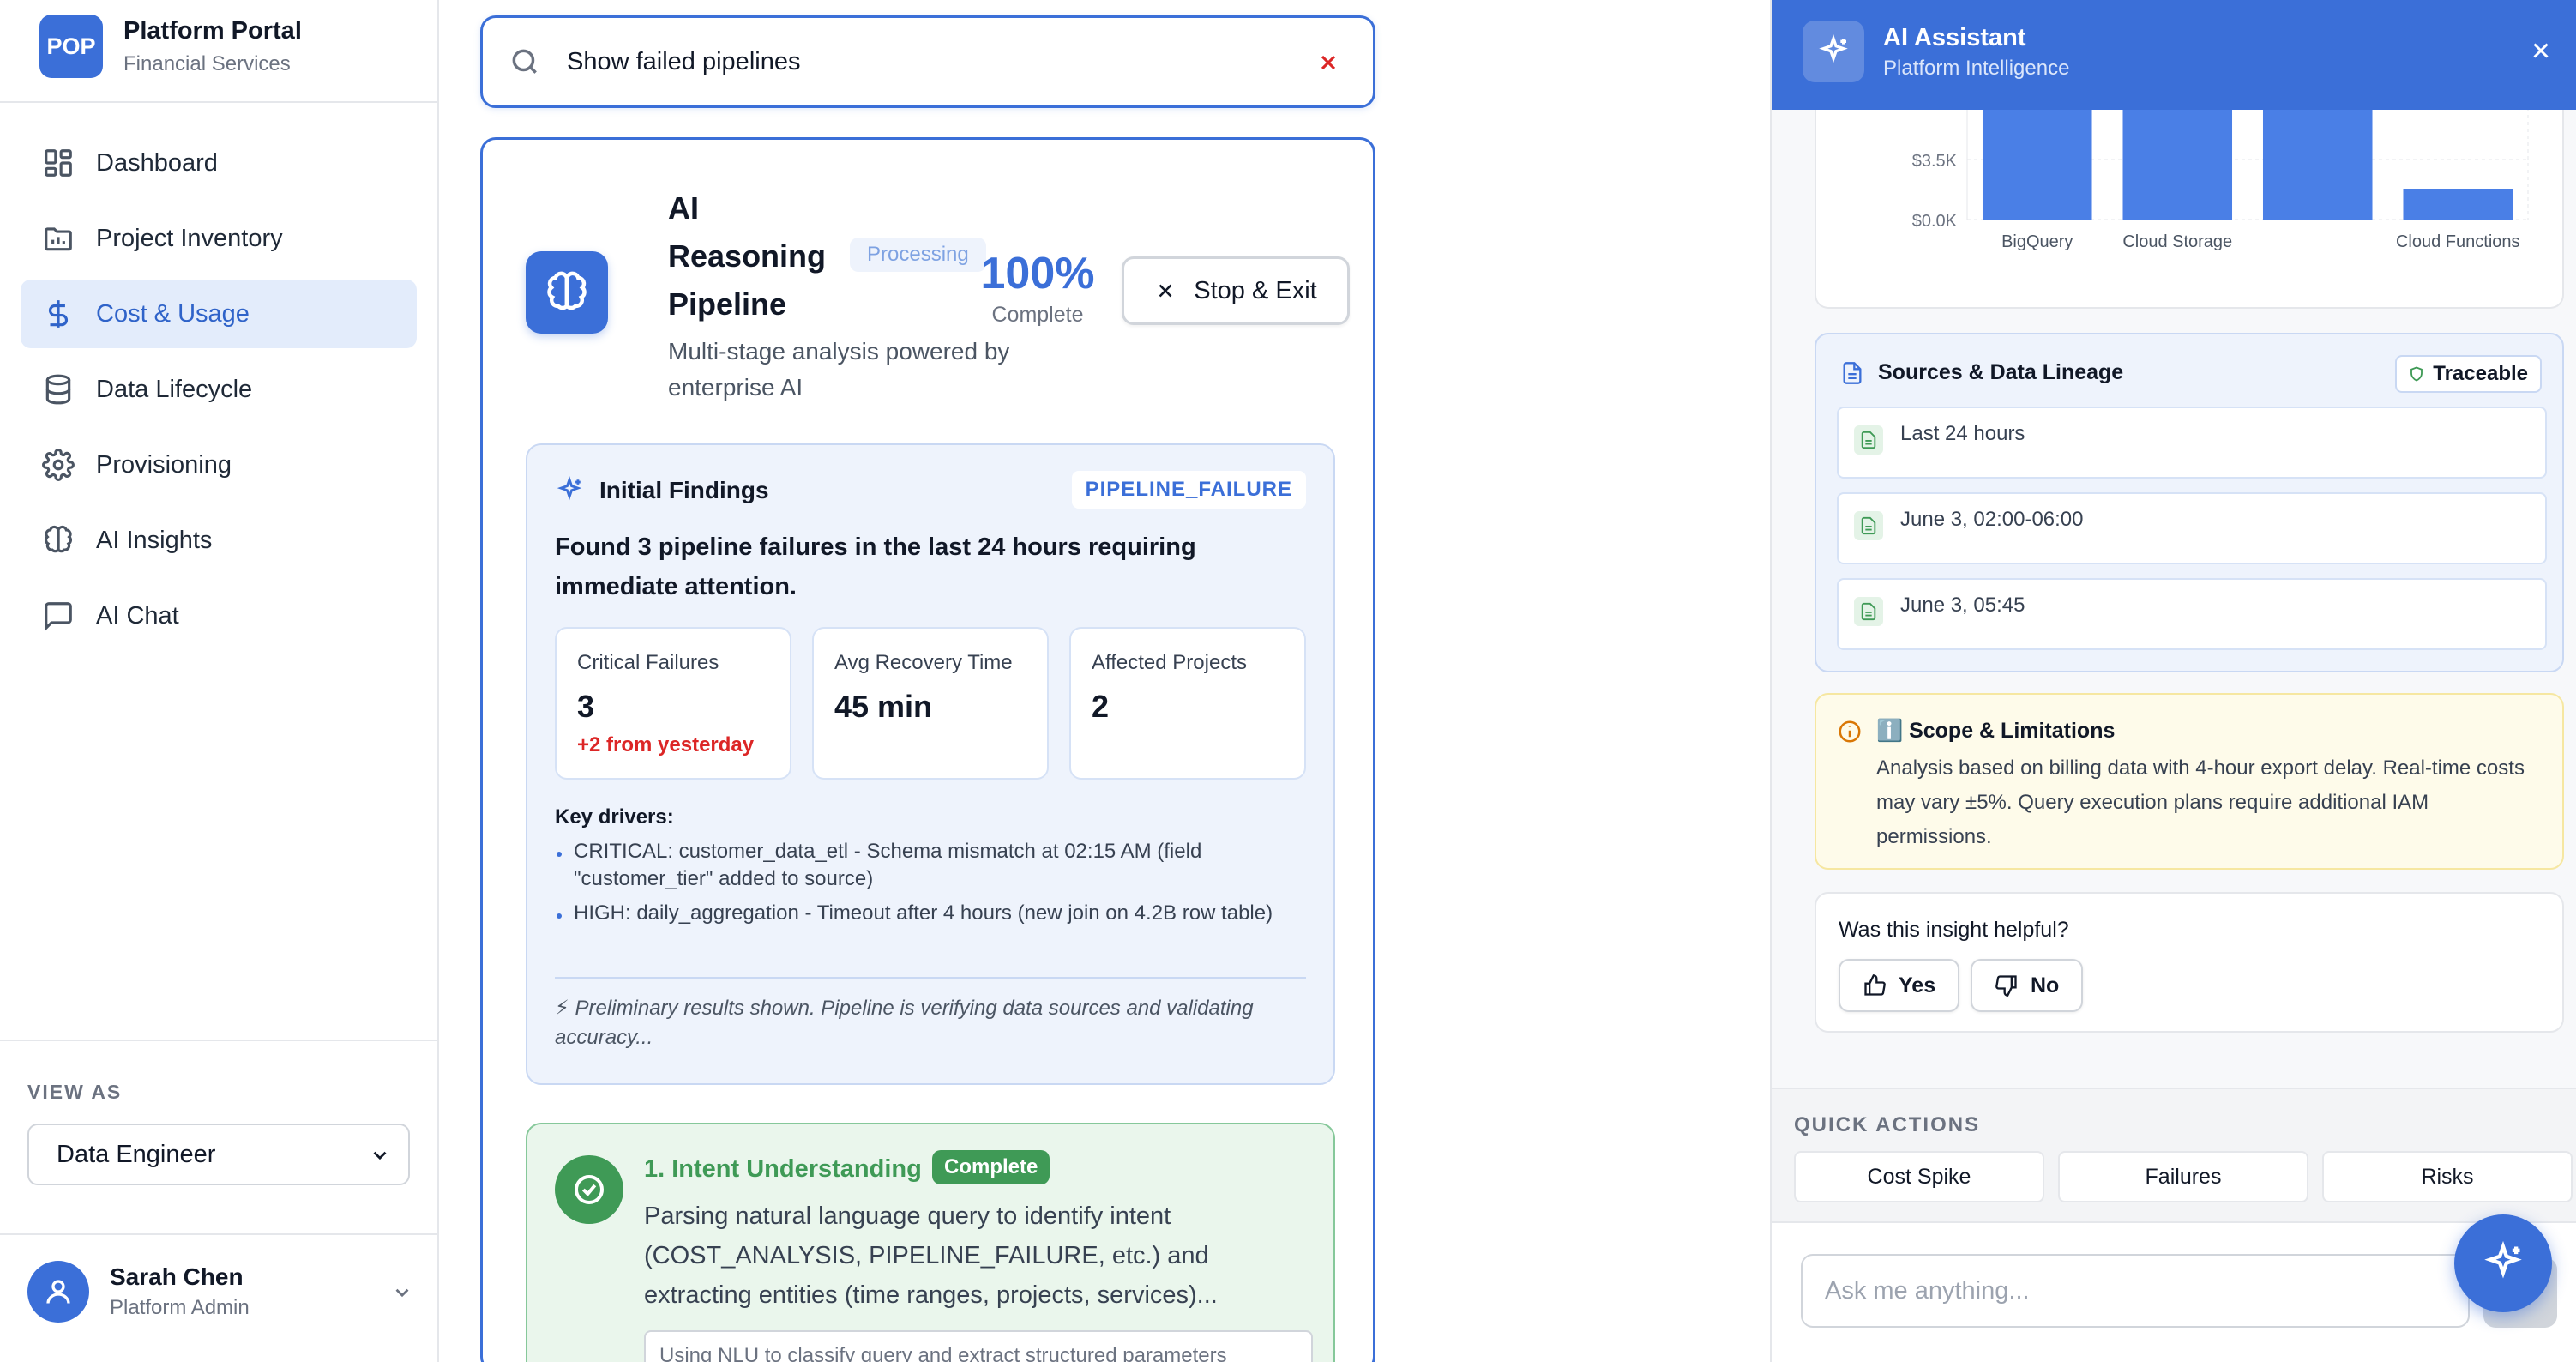  Describe the element at coordinates (1169, 662) in the screenshot. I see `stat-label: Affected Projects` at that location.